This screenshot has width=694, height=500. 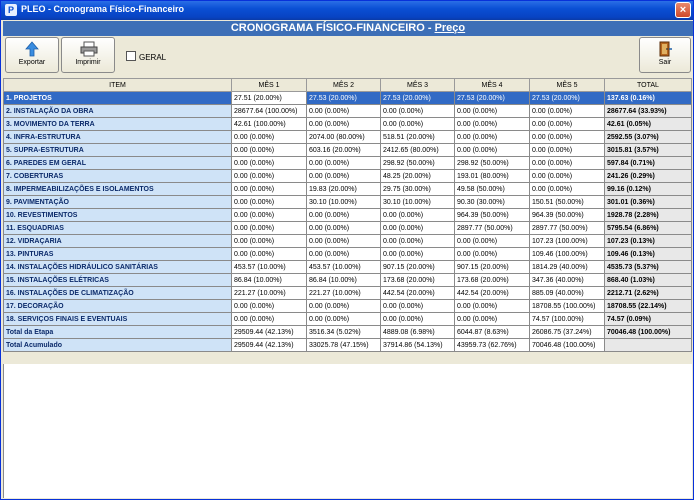 What do you see at coordinates (648, 124) in the screenshot?
I see `total-cell: 42.61 (0.05%)` at bounding box center [648, 124].